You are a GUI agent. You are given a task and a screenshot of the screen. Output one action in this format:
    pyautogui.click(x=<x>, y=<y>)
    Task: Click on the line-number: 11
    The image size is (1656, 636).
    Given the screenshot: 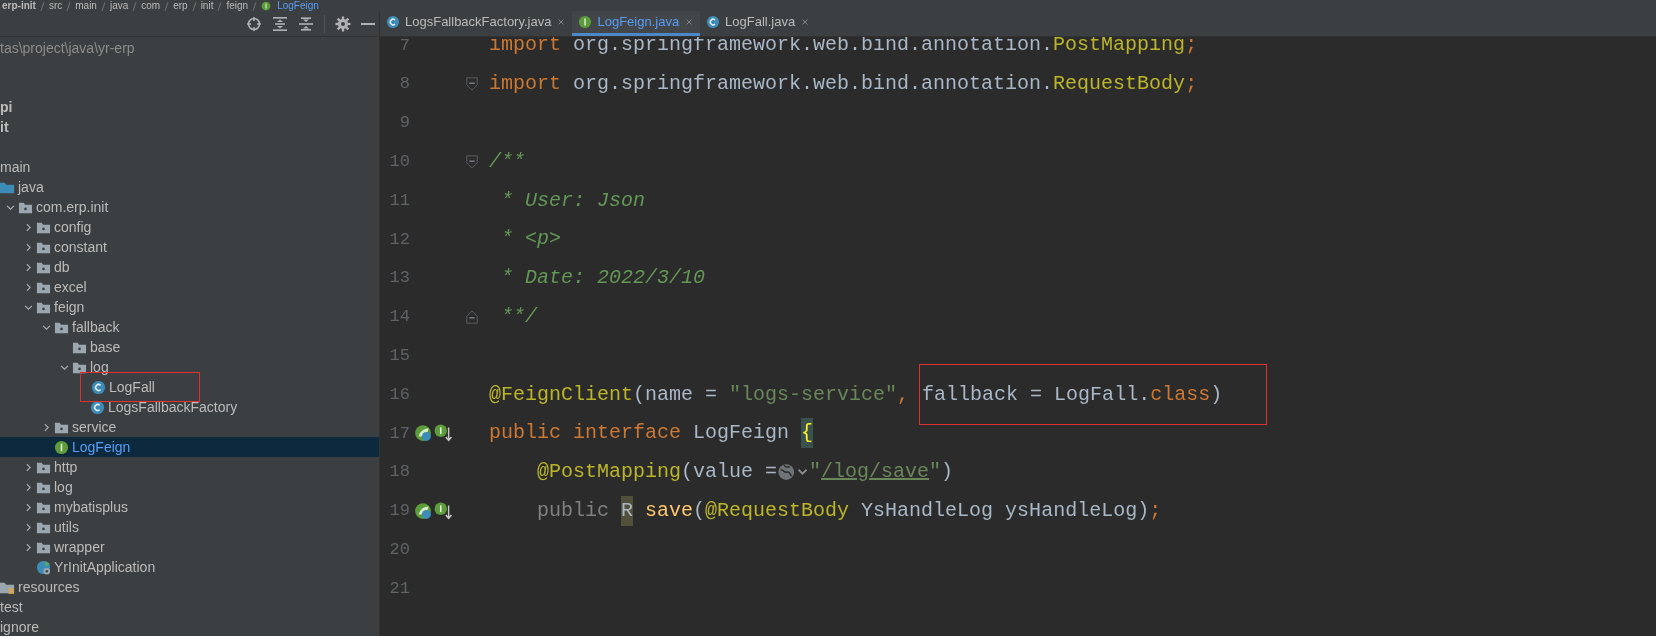 What is the action you would take?
    pyautogui.click(x=399, y=200)
    